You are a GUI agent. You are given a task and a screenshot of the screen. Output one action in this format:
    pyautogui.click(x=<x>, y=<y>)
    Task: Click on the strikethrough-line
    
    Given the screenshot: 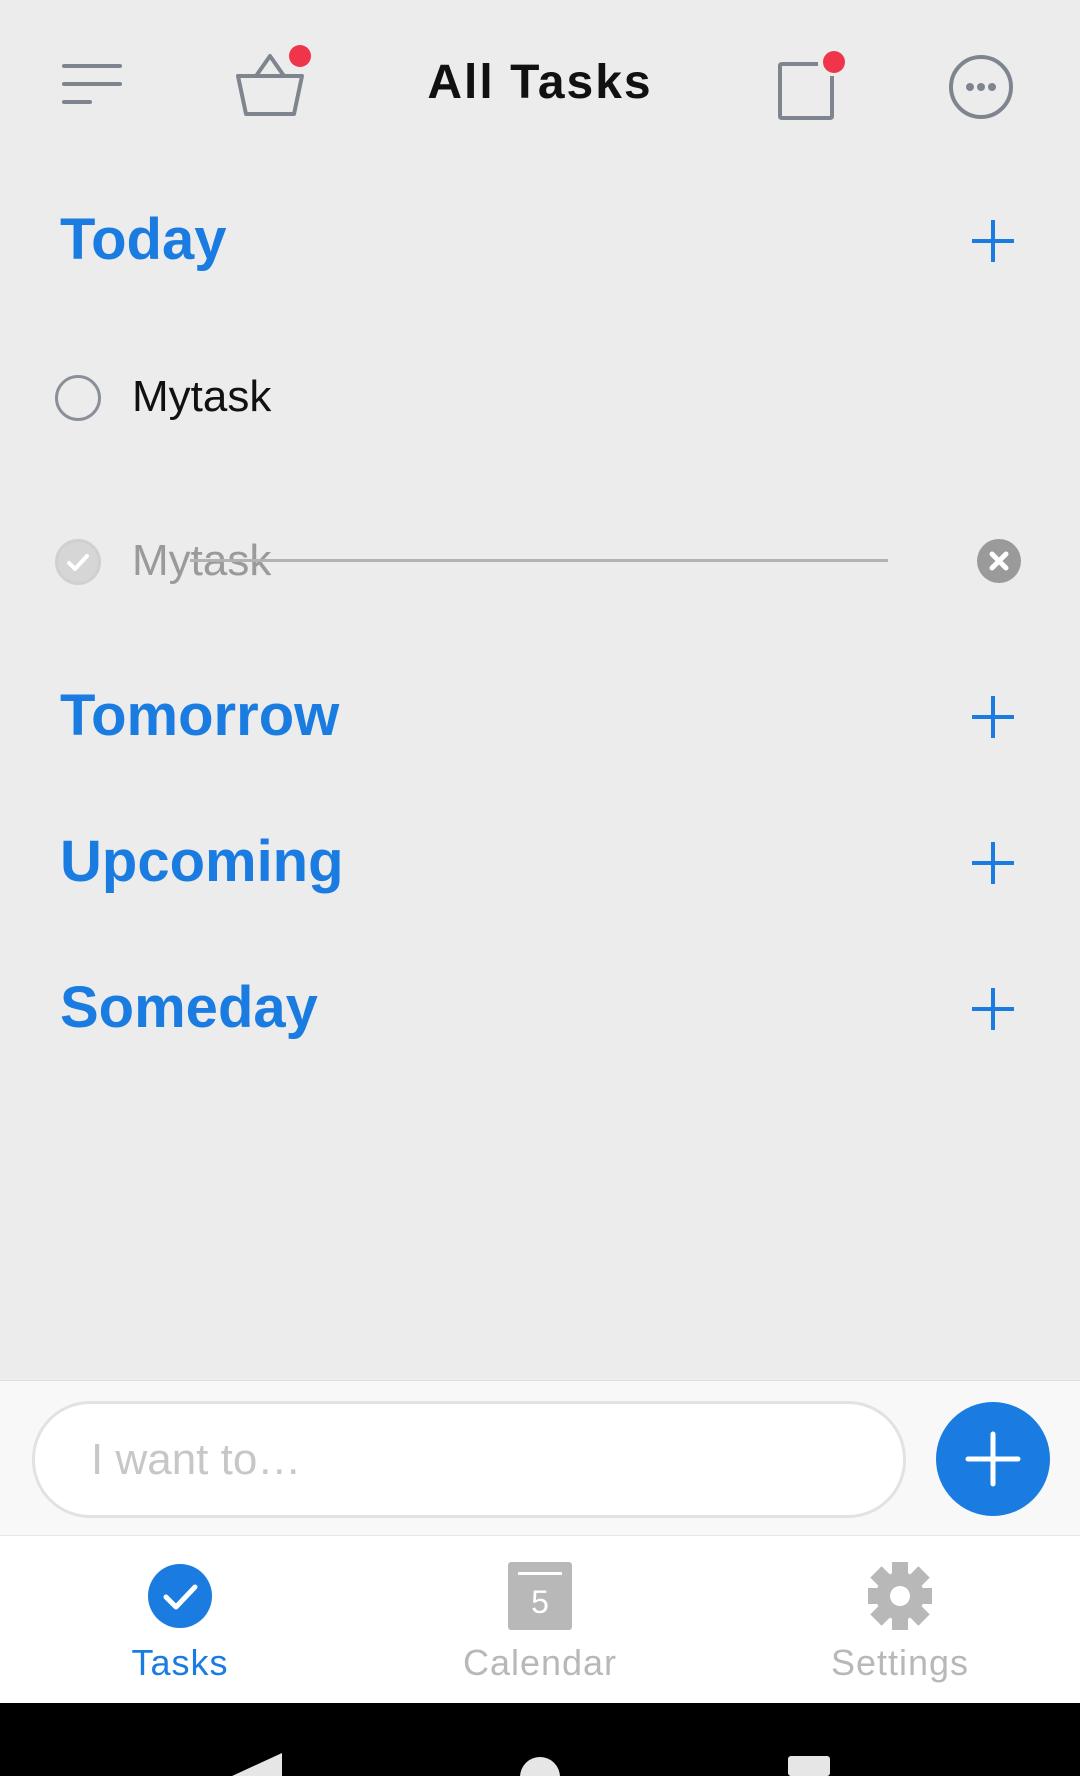 What is the action you would take?
    pyautogui.click(x=539, y=560)
    